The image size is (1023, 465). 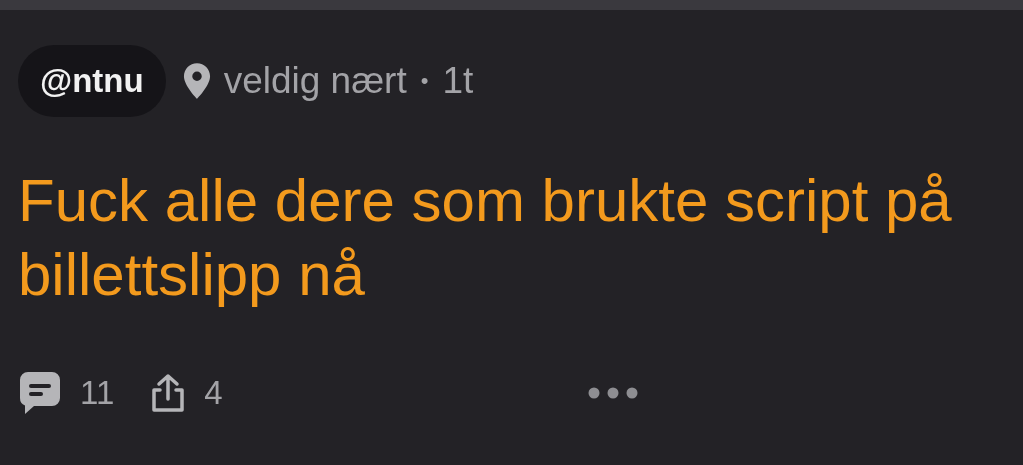 I want to click on comment-icon, so click(x=40, y=393).